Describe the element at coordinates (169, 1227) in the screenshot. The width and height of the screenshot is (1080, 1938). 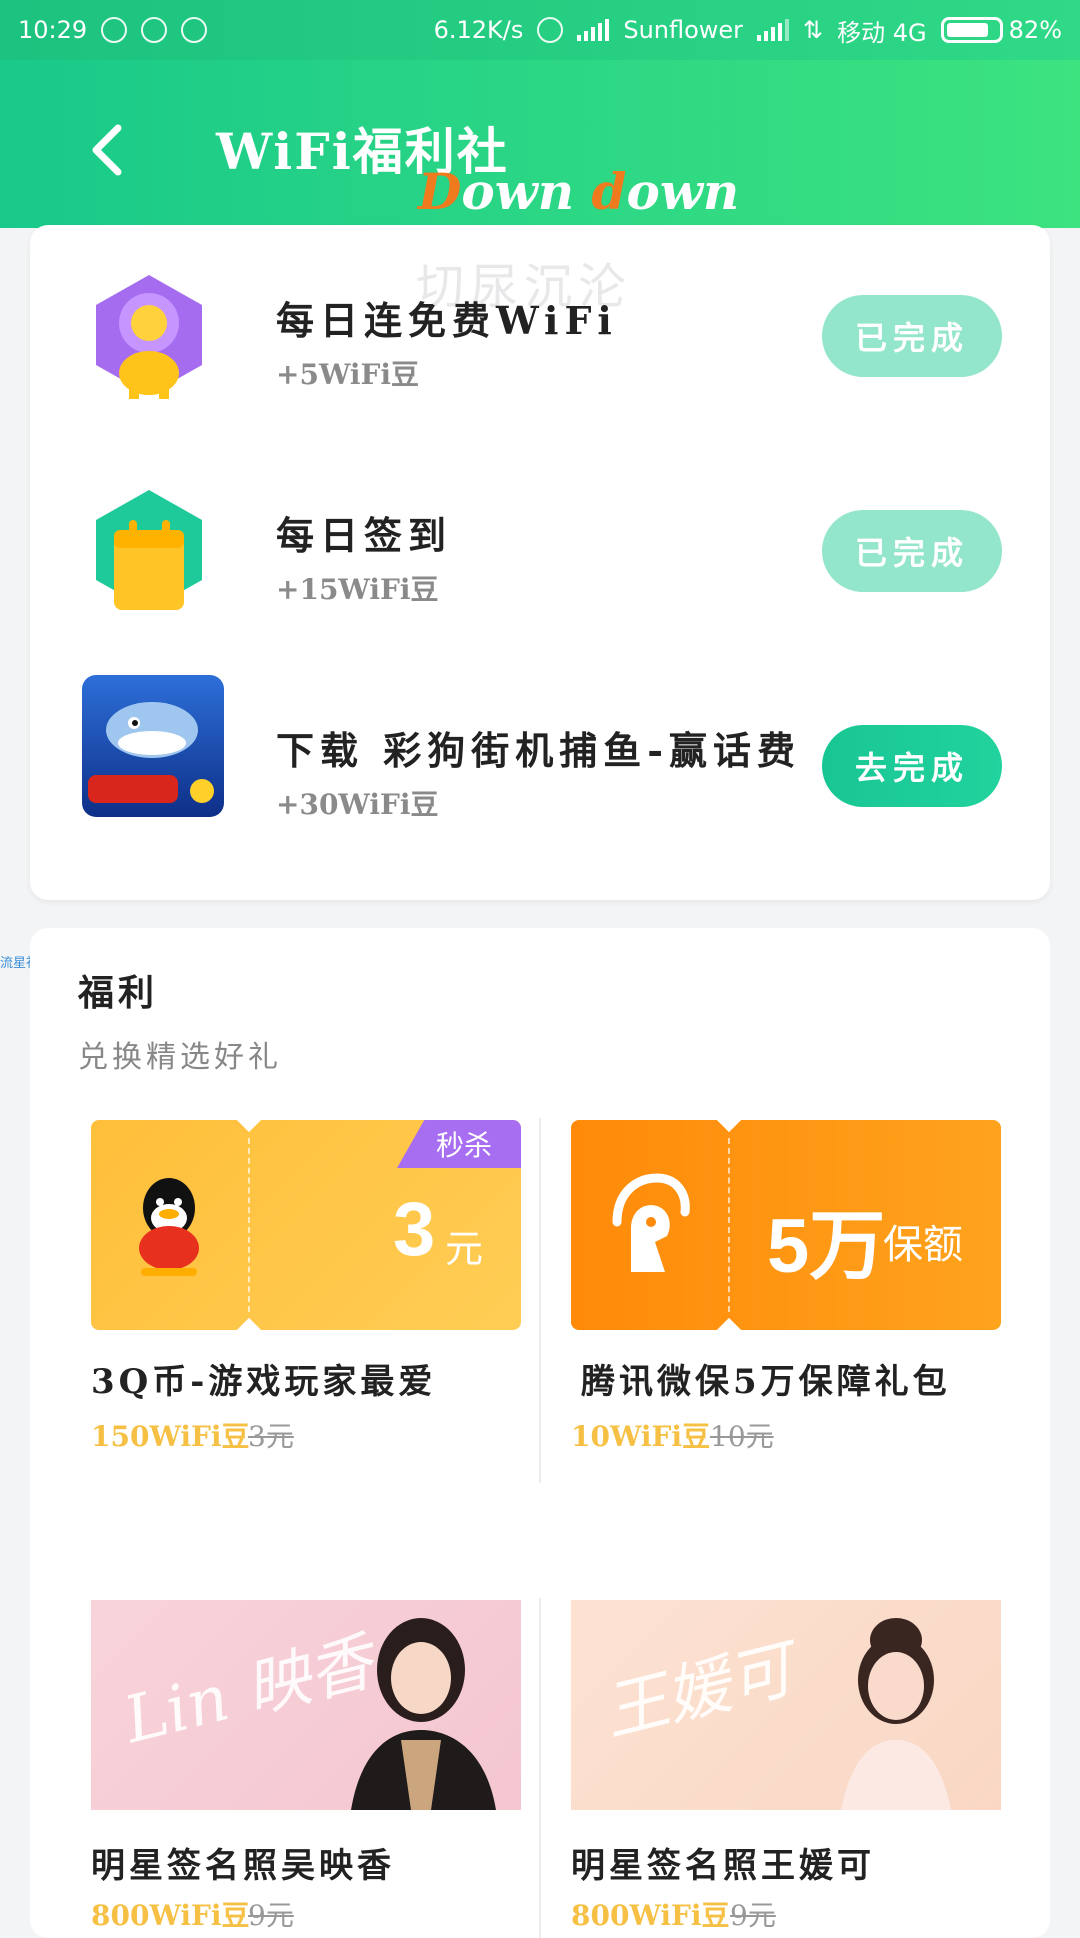
I see `qq-penguin-icon` at that location.